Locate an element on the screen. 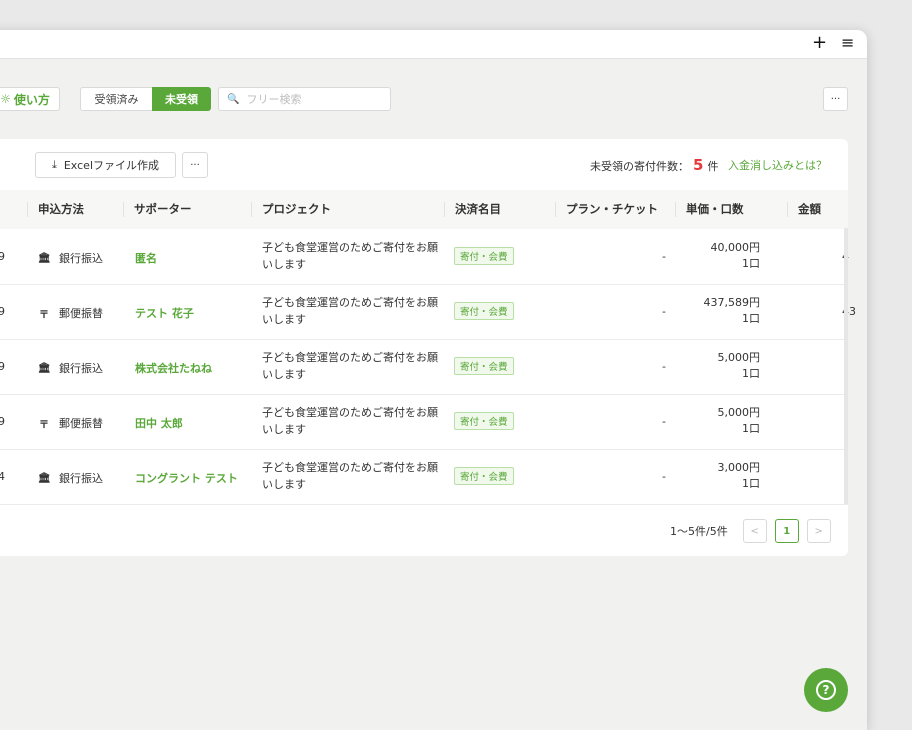 The height and width of the screenshot is (730, 912). count-value: 5 is located at coordinates (698, 165).